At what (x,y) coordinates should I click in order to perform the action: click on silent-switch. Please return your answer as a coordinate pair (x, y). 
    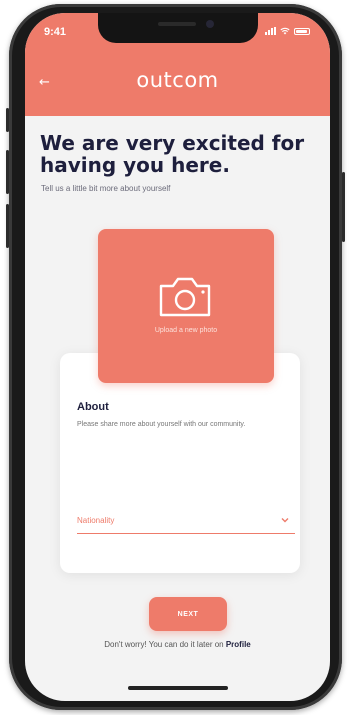
    Looking at the image, I should click on (7, 120).